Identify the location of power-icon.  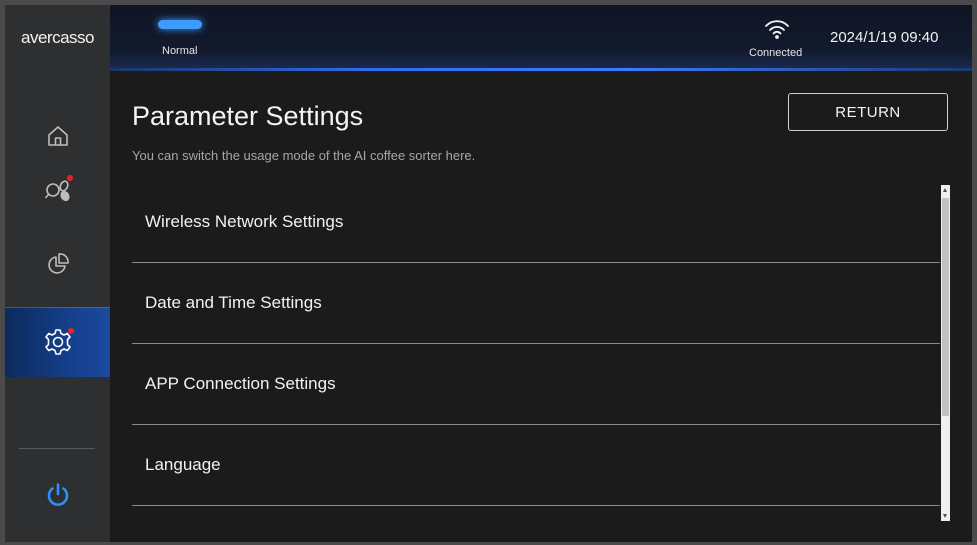
(57, 494).